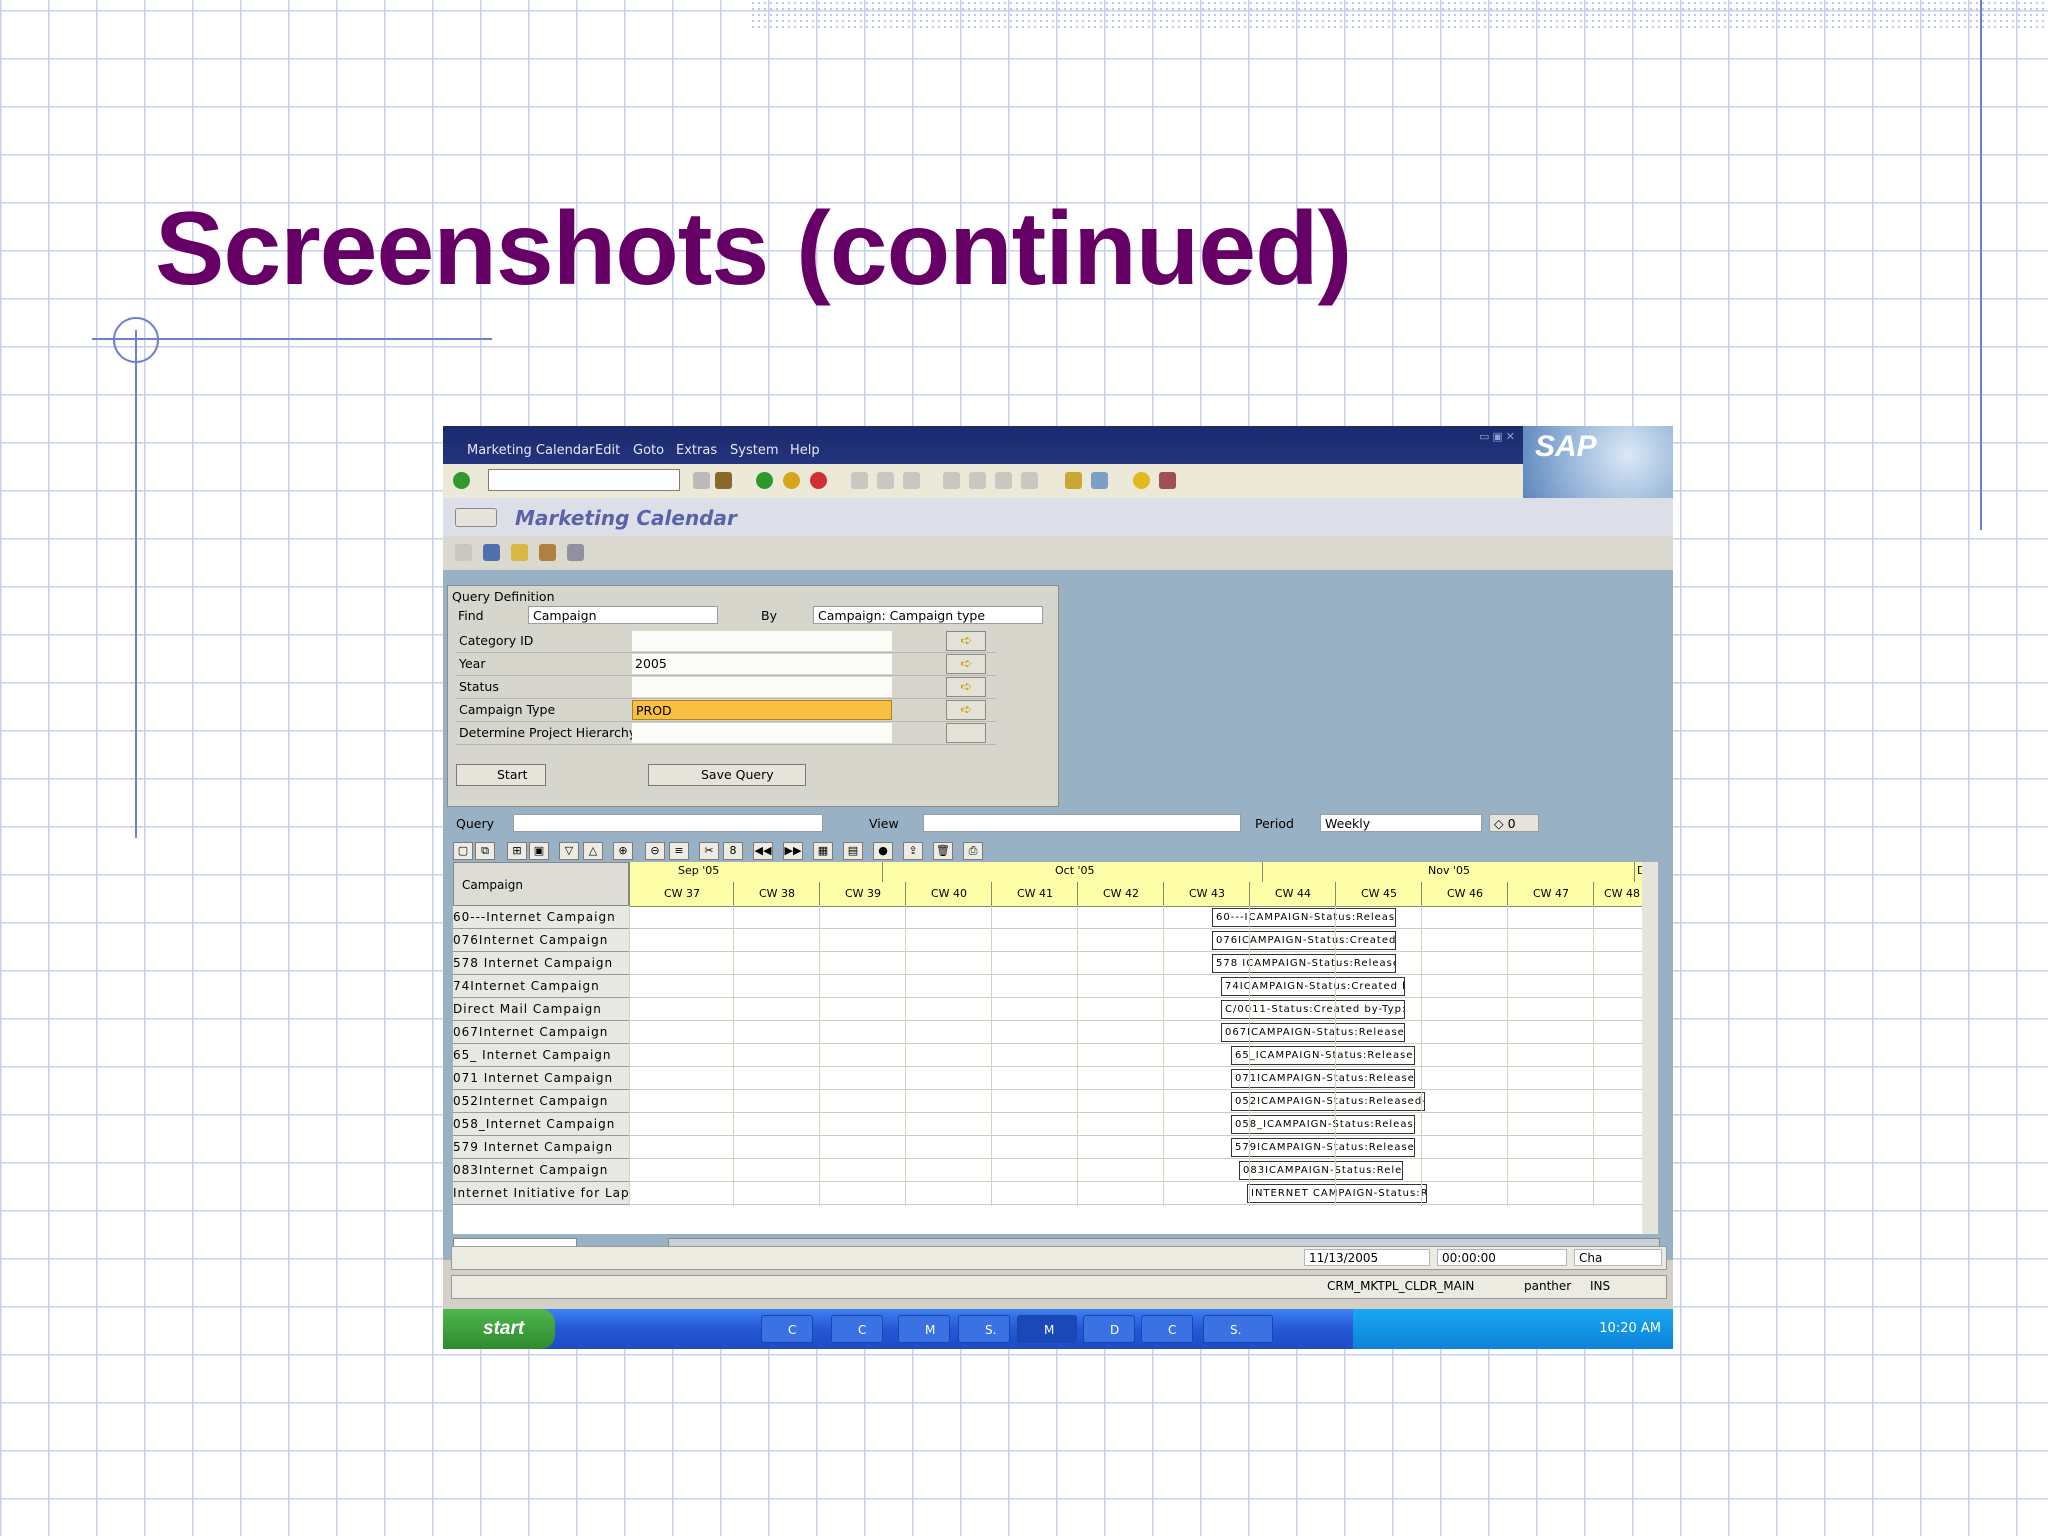 The width and height of the screenshot is (2048, 1536). What do you see at coordinates (668, 823) in the screenshot?
I see `query-select` at bounding box center [668, 823].